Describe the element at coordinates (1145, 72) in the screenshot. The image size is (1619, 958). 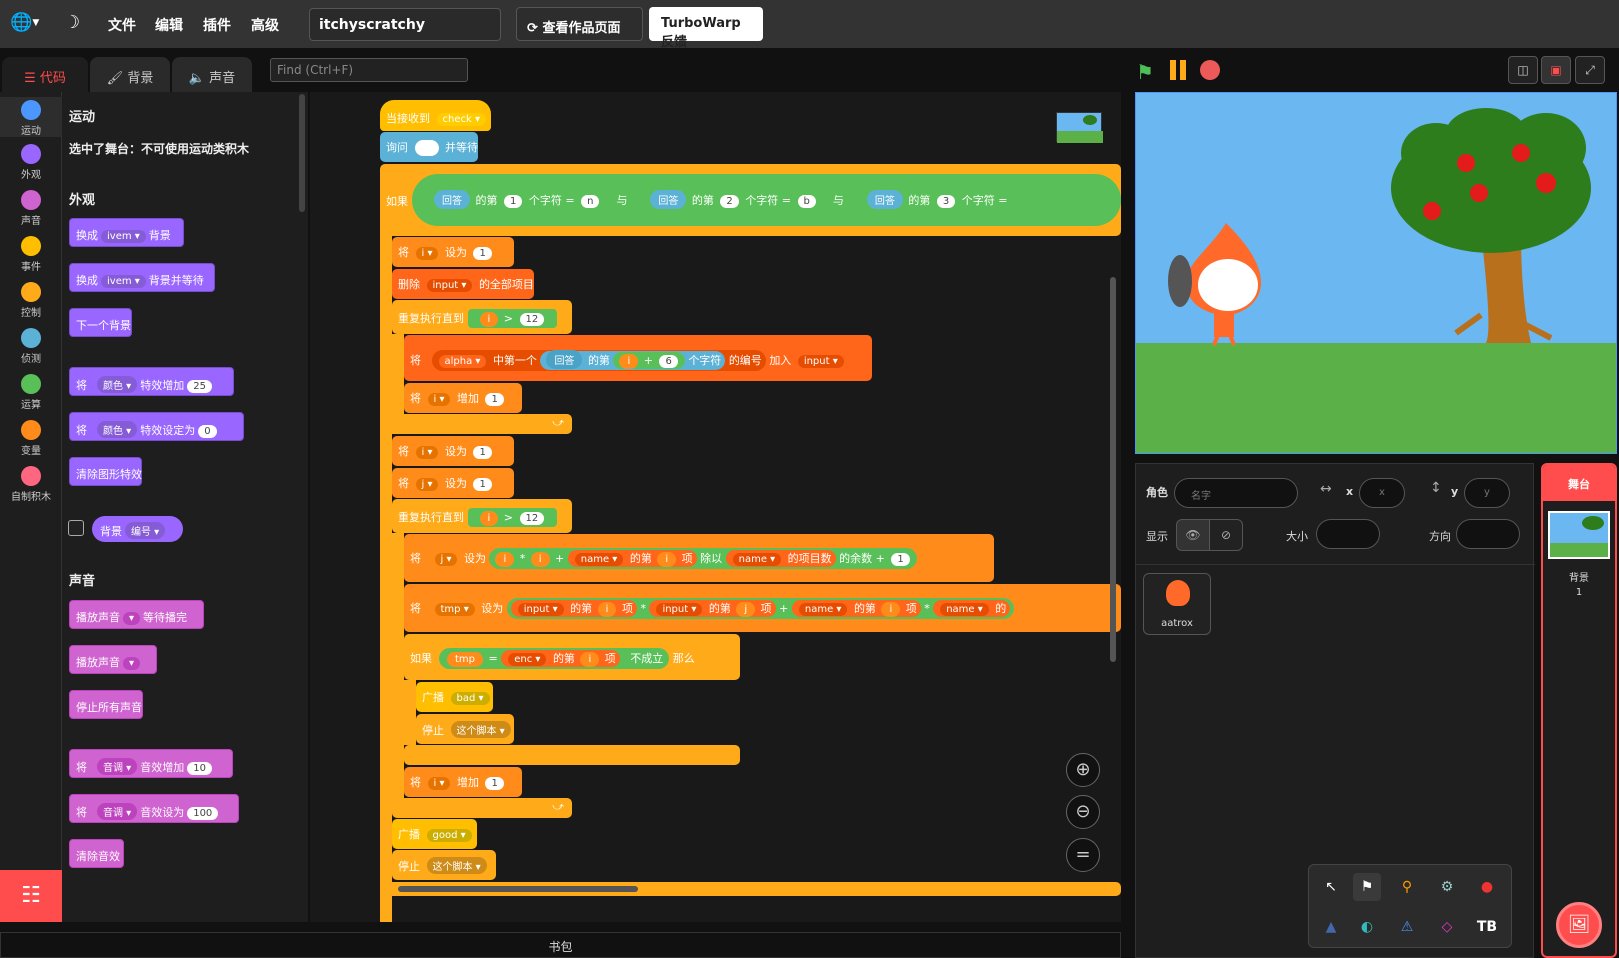
I see `green-flag-button: ⚑` at that location.